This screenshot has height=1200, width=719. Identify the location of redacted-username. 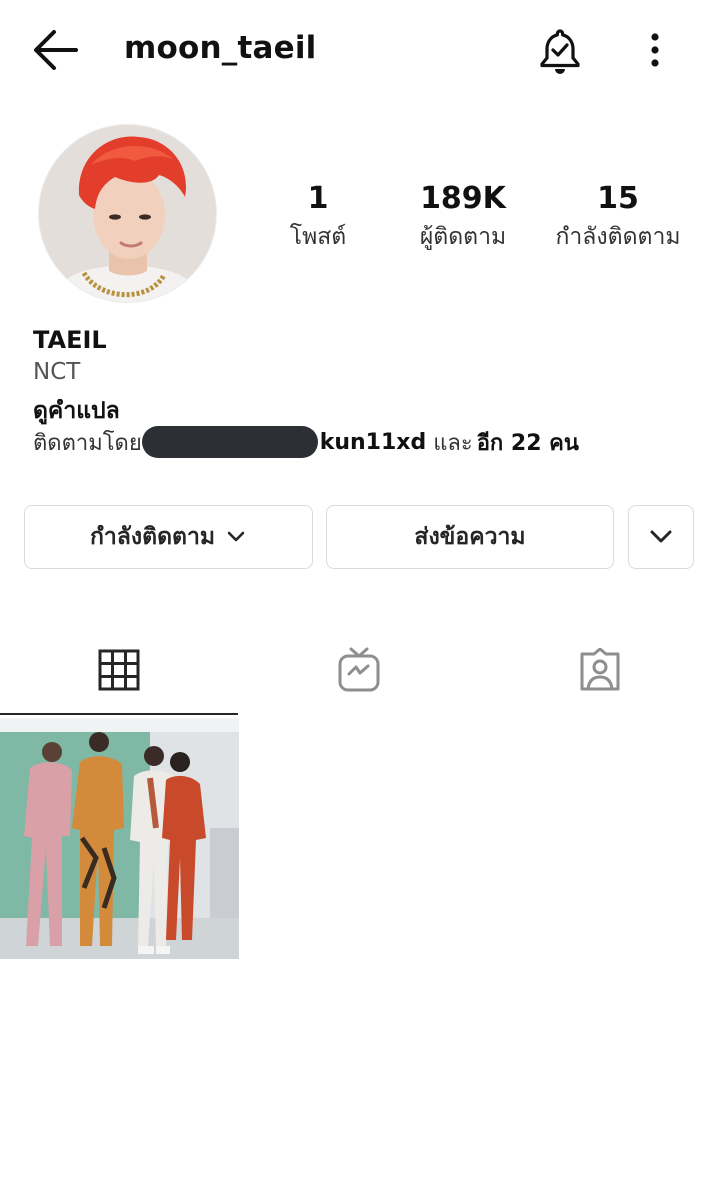
(229, 442).